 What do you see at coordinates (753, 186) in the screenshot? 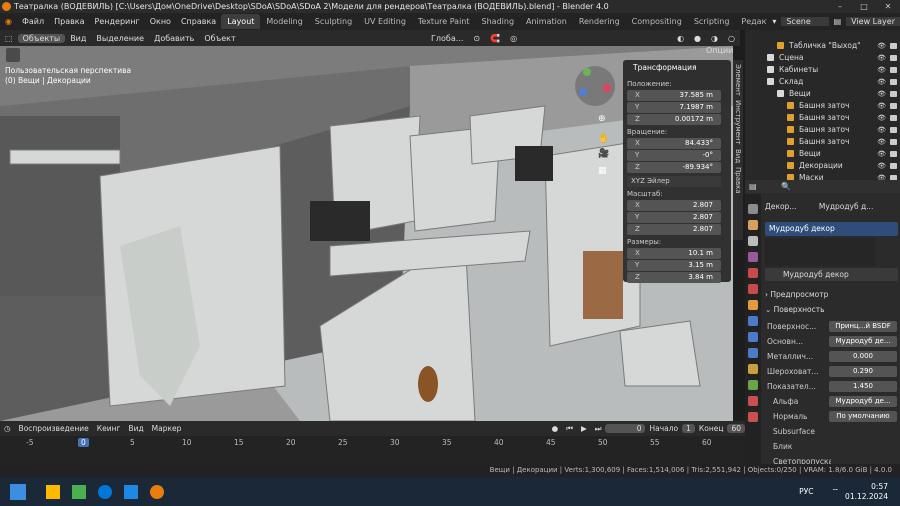
I see `properties-icon: ▤` at bounding box center [753, 186].